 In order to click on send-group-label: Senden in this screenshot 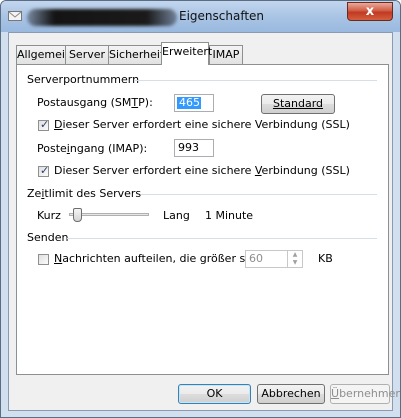, I will do `click(48, 237)`.